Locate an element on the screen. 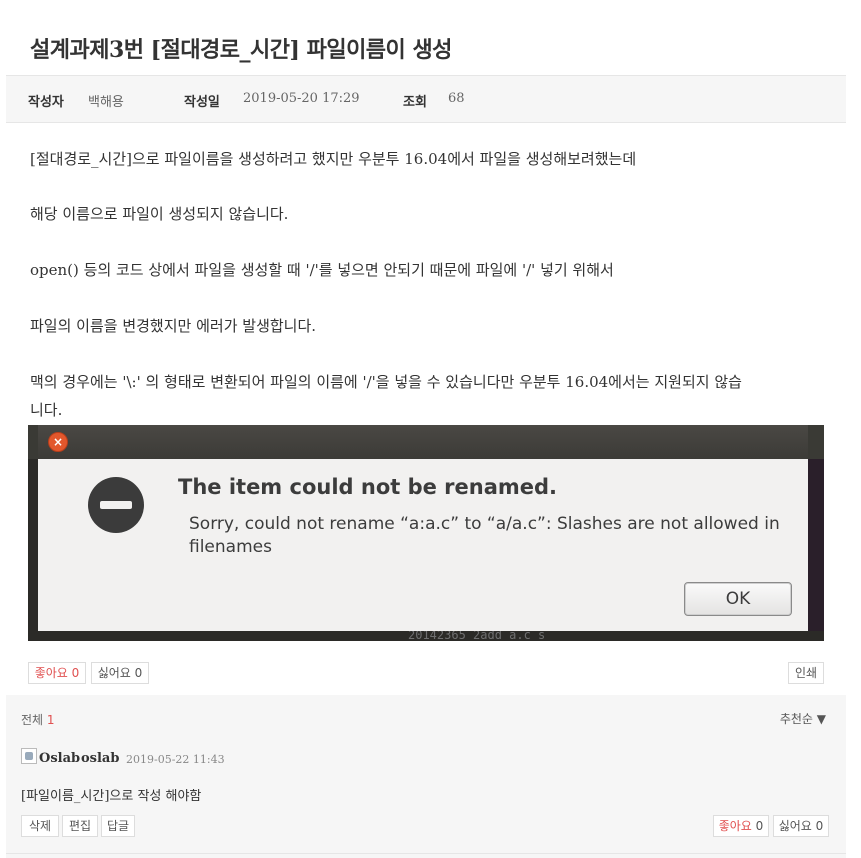 The height and width of the screenshot is (858, 861). dialog-titlebar: × is located at coordinates (423, 442).